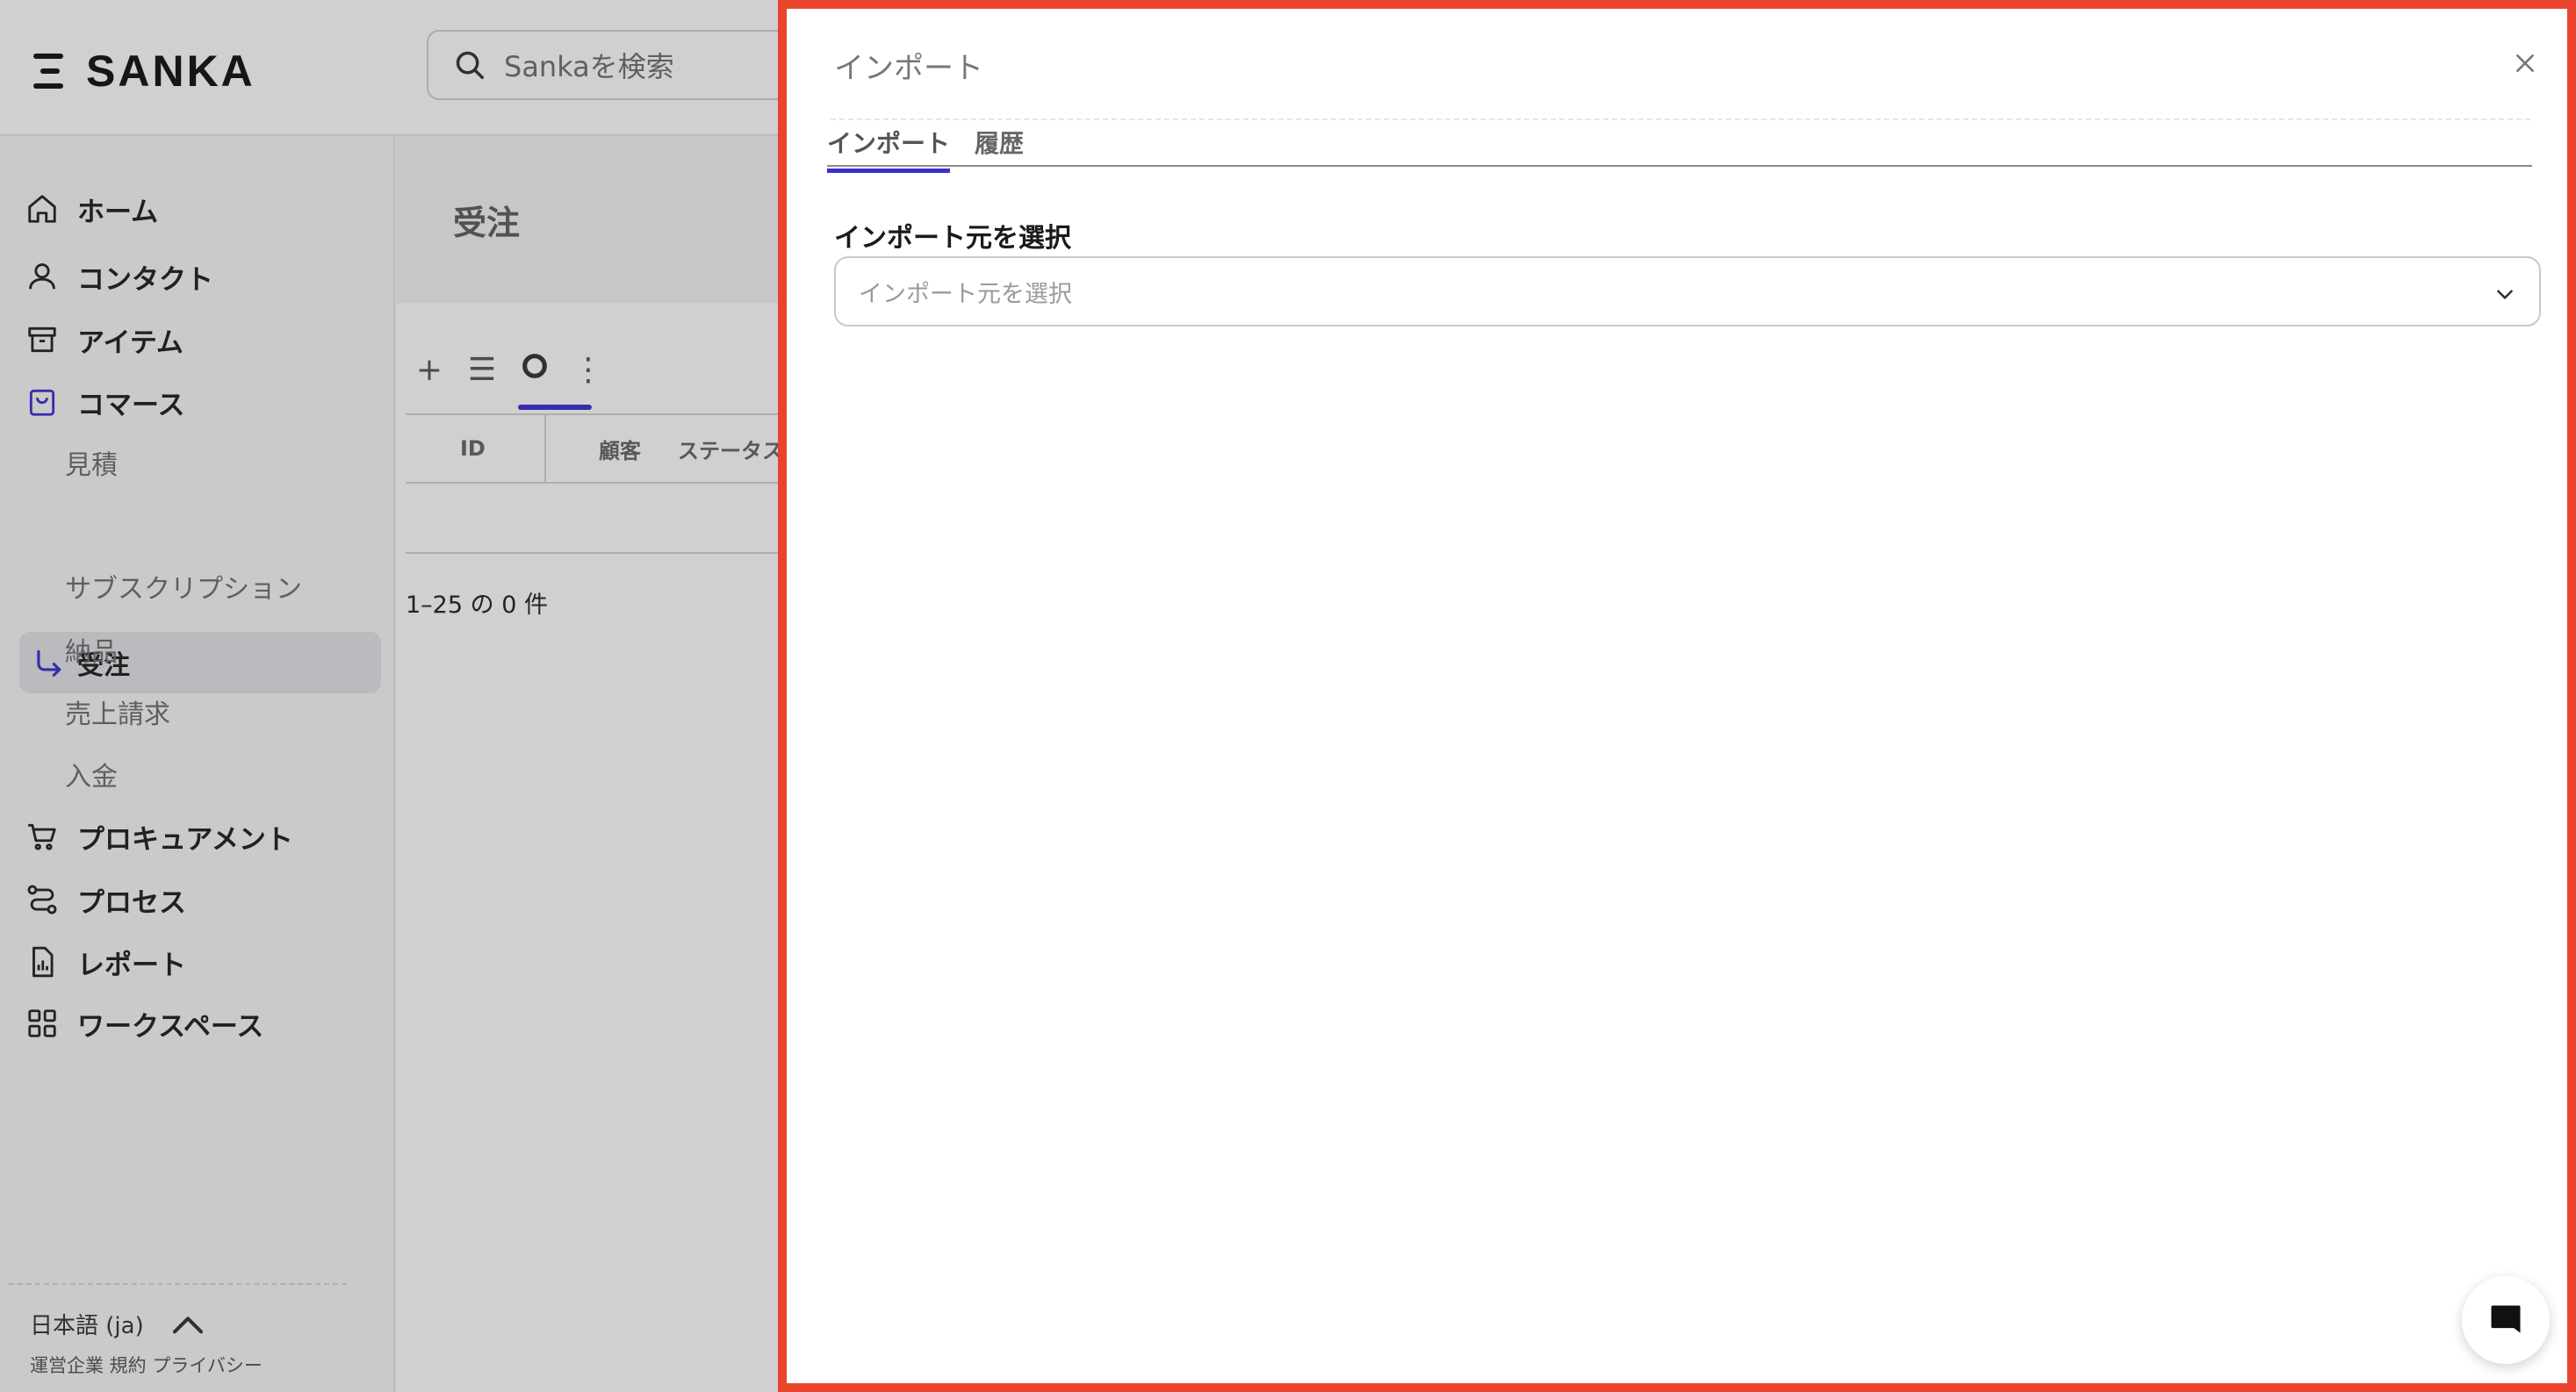  Describe the element at coordinates (1687, 291) in the screenshot. I see `import-source-select: インポート元を選択` at that location.